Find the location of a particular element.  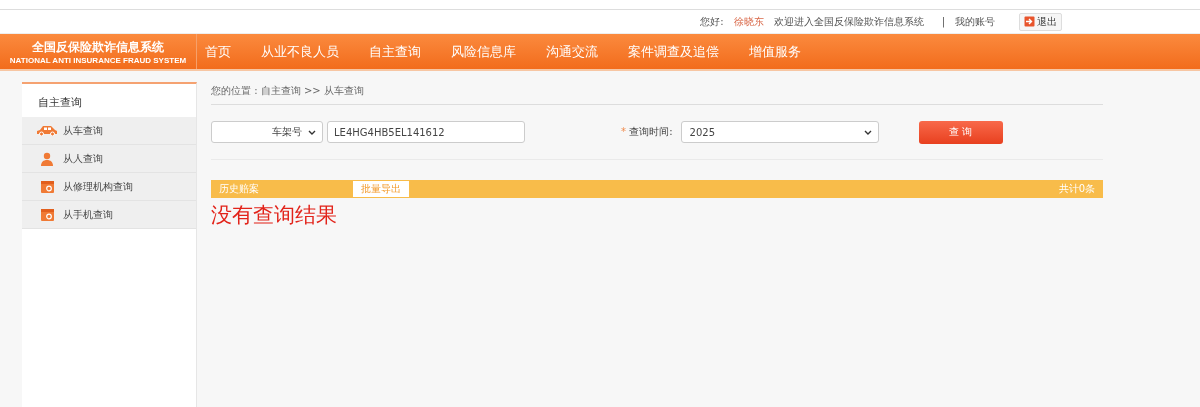

vin-input: LE4HG4HB5EL141612 is located at coordinates (426, 132).